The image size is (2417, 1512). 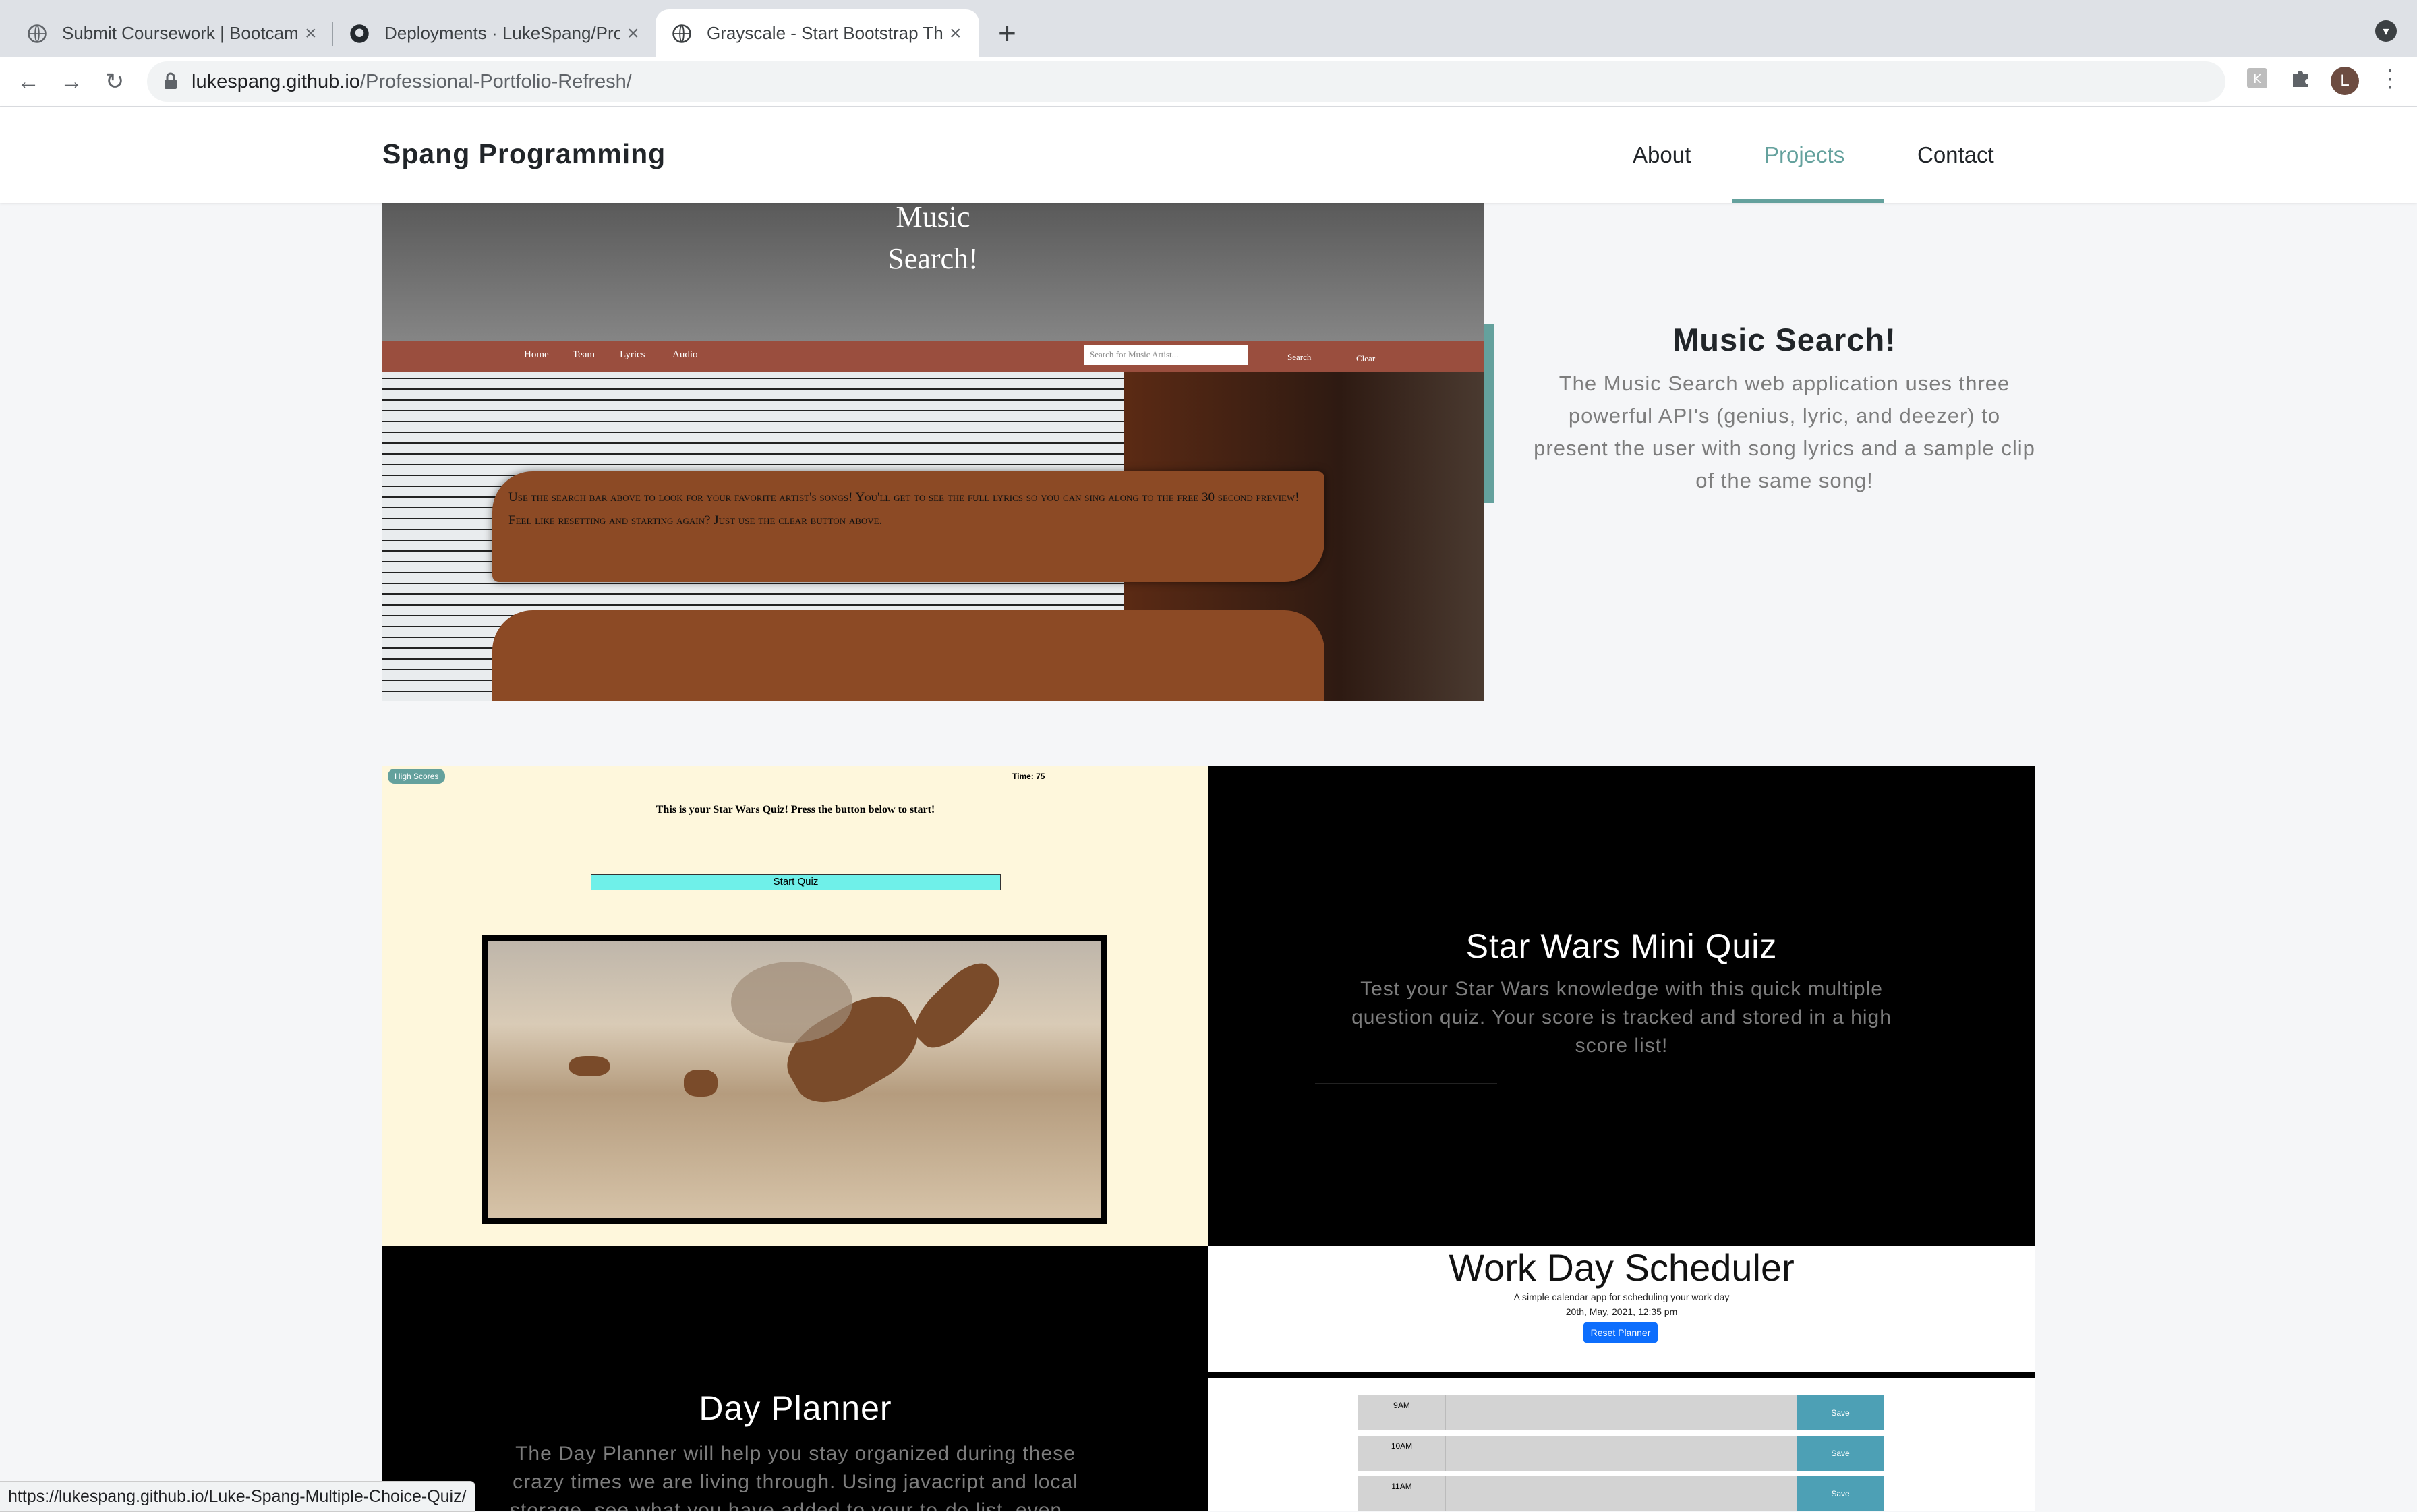 I want to click on puzzle-icon, so click(x=2300, y=78).